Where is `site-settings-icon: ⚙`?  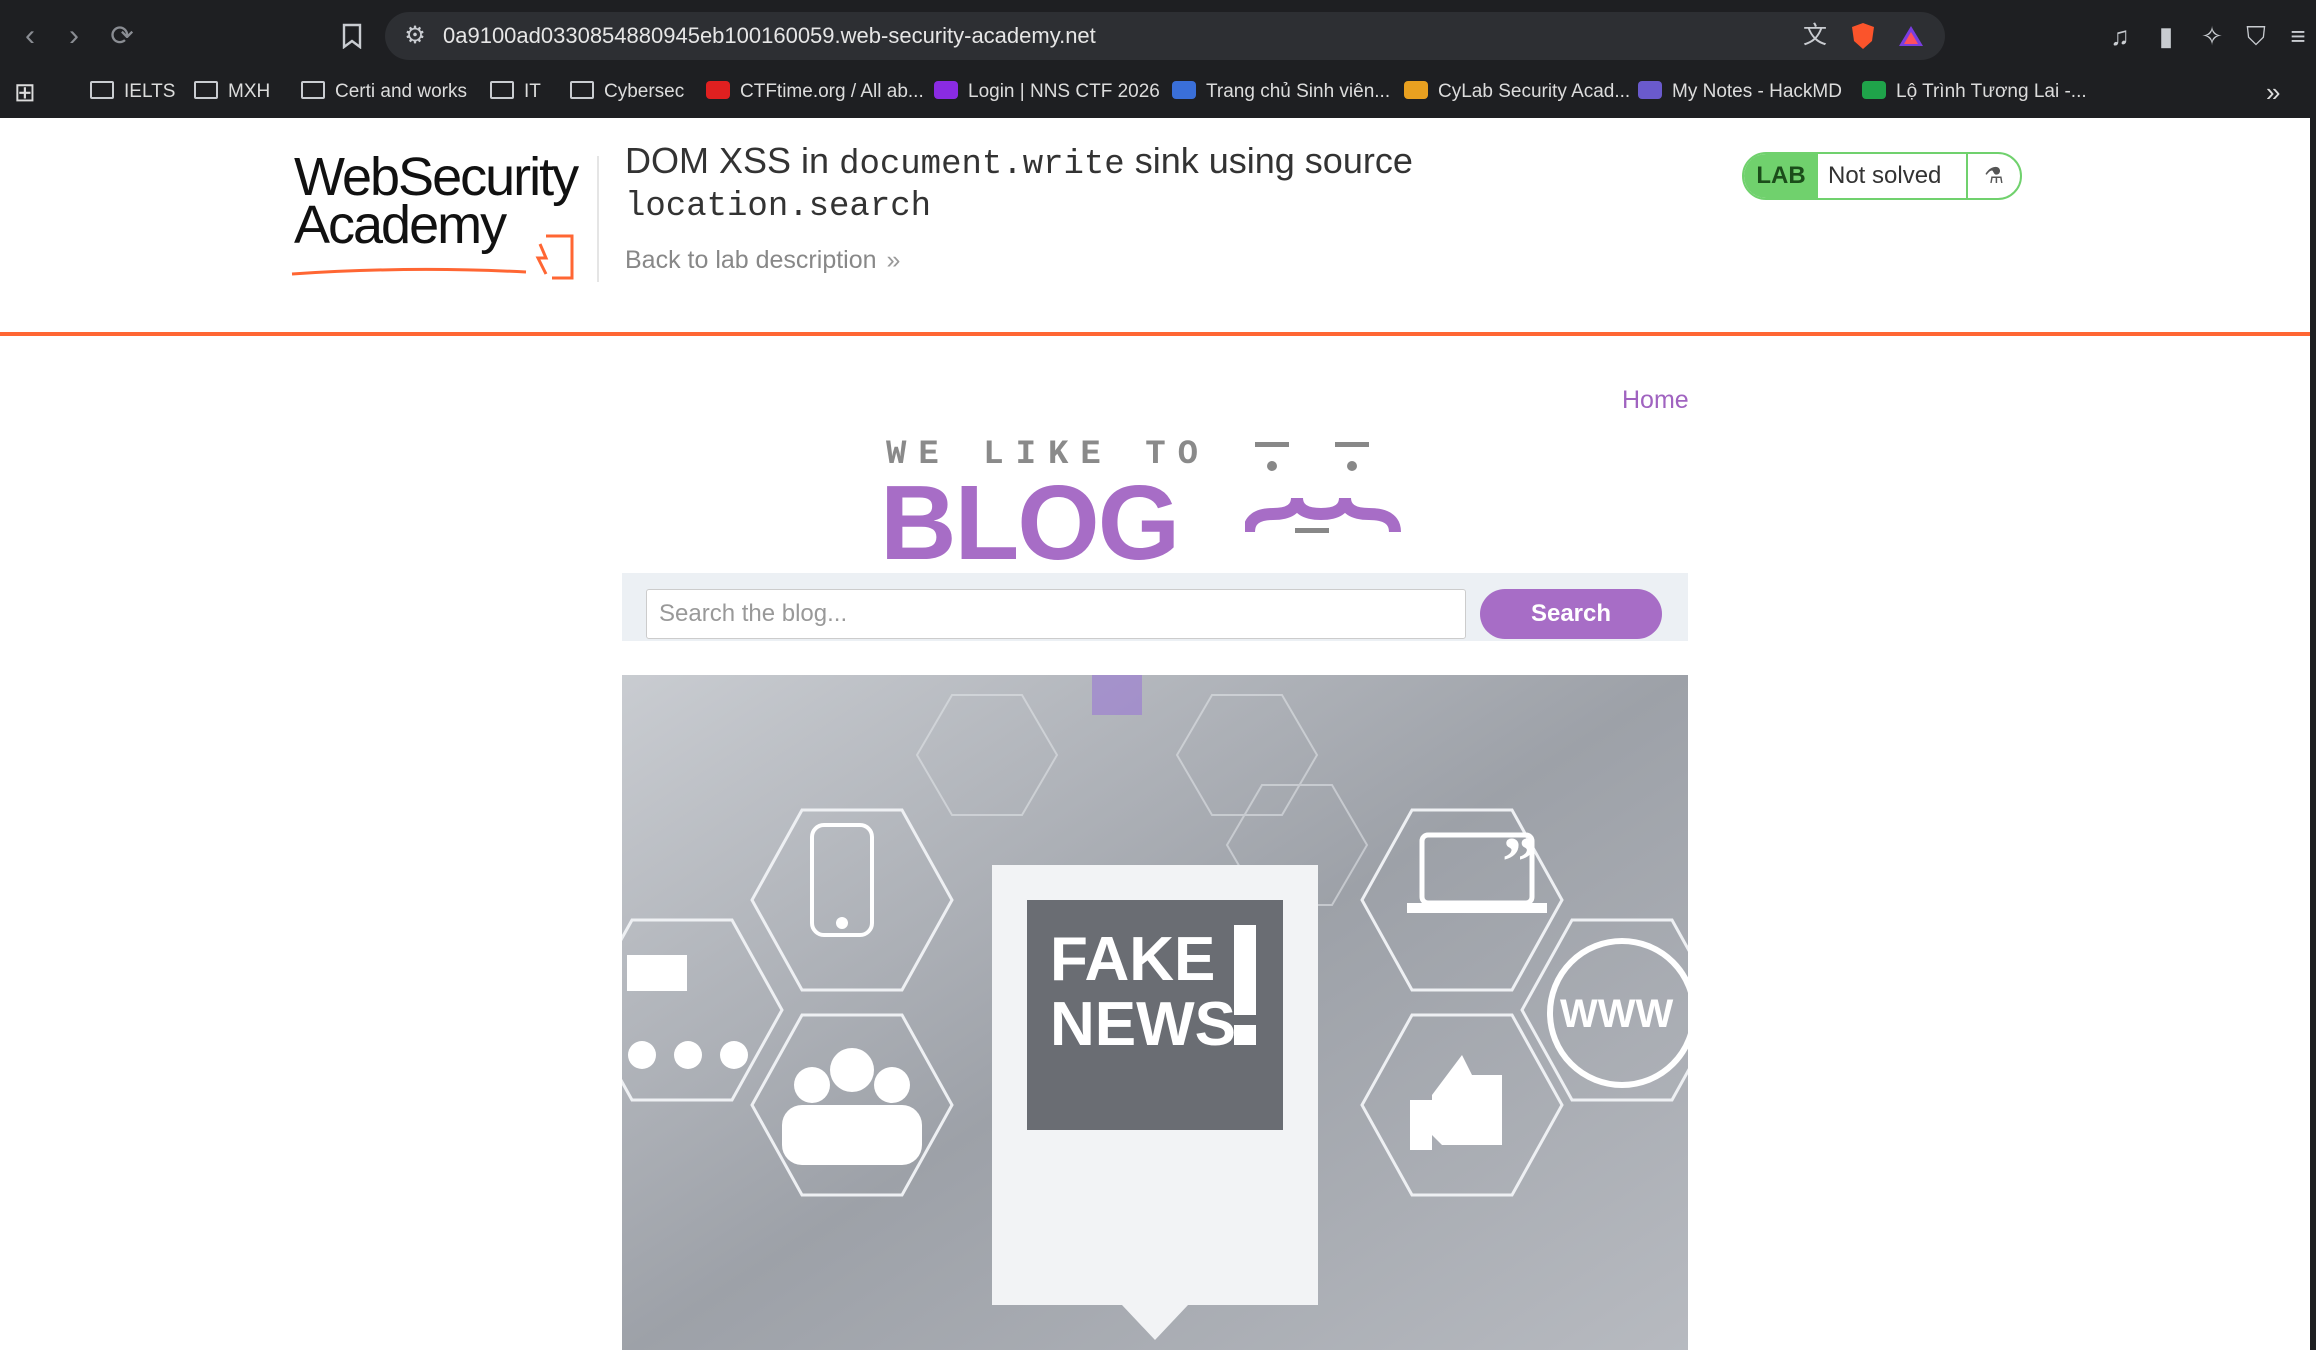
site-settings-icon: ⚙ is located at coordinates (415, 36).